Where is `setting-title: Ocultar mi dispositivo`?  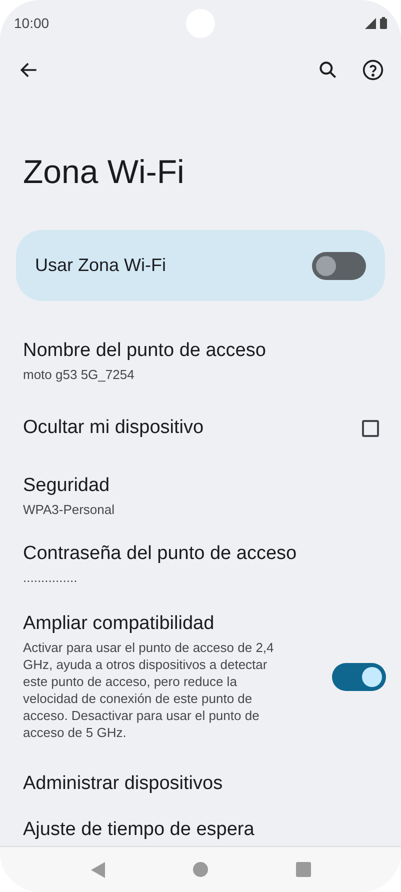 setting-title: Ocultar mi dispositivo is located at coordinates (113, 428).